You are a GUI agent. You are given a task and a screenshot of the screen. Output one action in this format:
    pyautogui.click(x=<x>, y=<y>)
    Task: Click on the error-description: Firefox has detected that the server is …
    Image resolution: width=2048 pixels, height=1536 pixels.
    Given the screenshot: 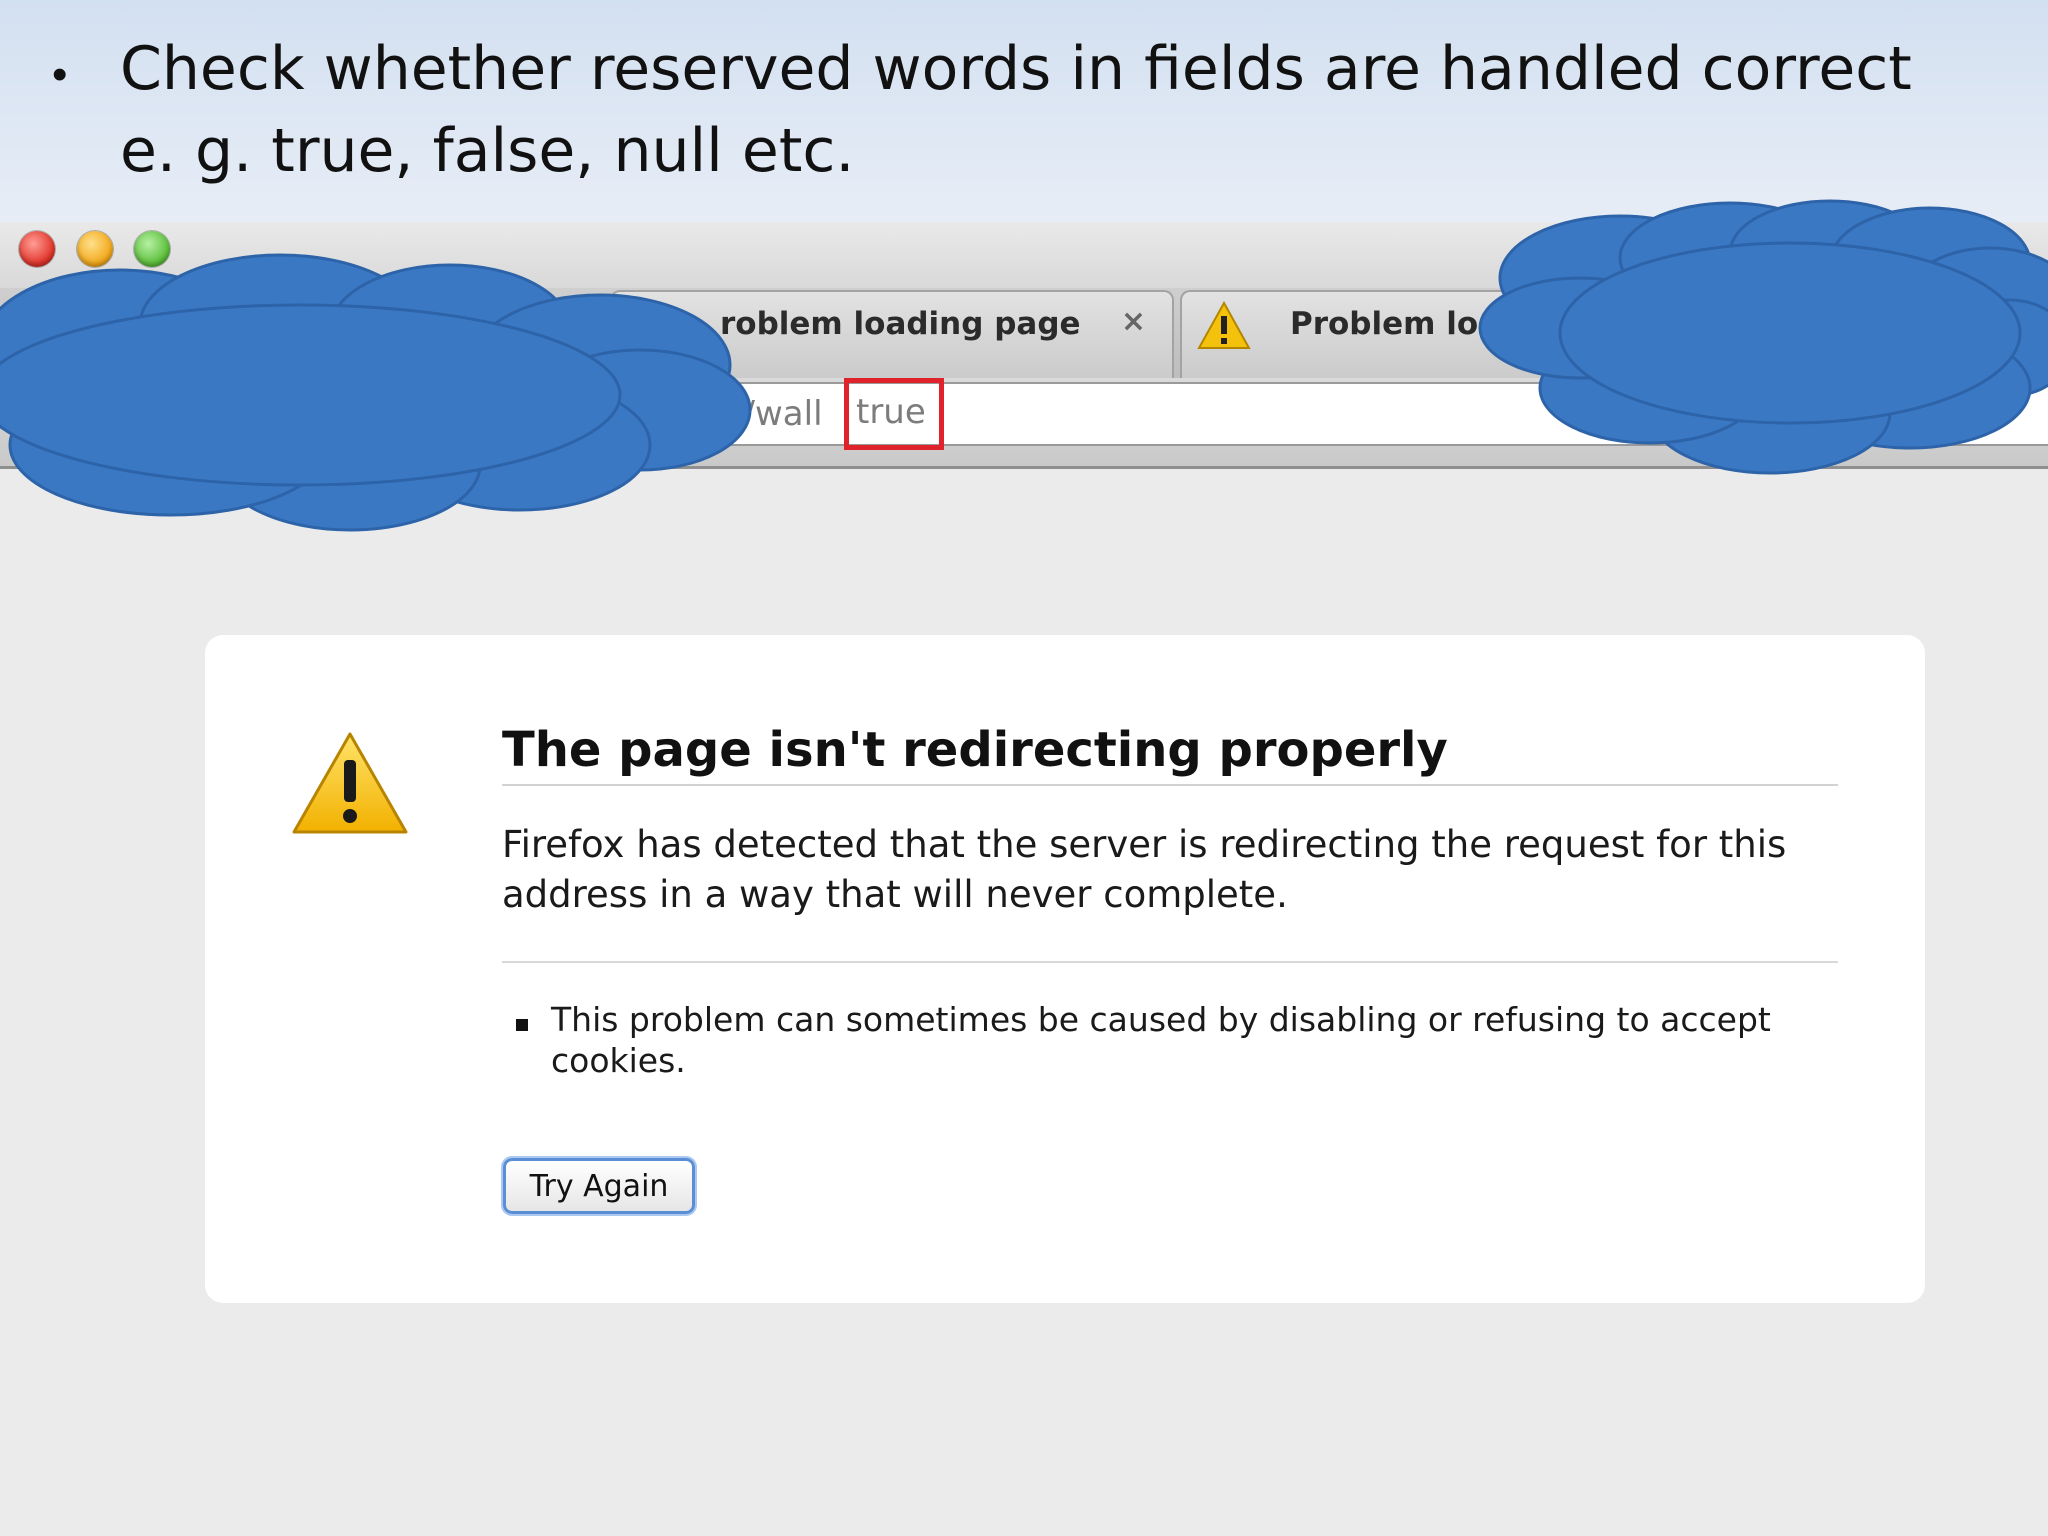 What is the action you would take?
    pyautogui.click(x=1144, y=869)
    